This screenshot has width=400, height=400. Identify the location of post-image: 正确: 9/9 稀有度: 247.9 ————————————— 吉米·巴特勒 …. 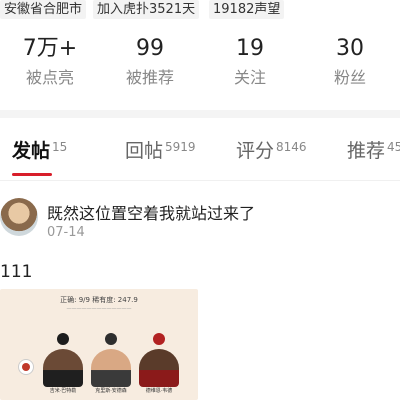
(99, 344).